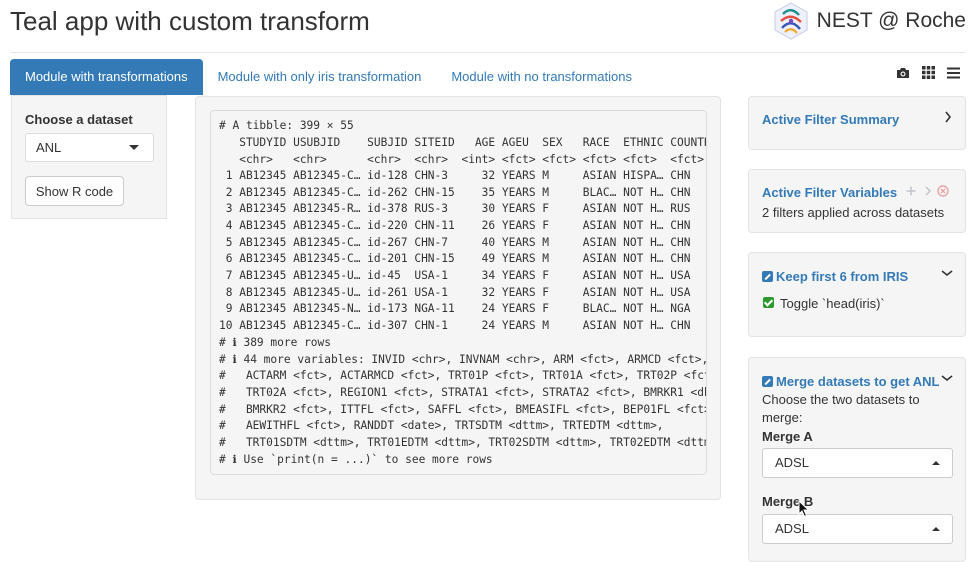 This screenshot has height=562, width=970. What do you see at coordinates (79, 119) in the screenshot?
I see `choose-dataset-label: Choose a dataset` at bounding box center [79, 119].